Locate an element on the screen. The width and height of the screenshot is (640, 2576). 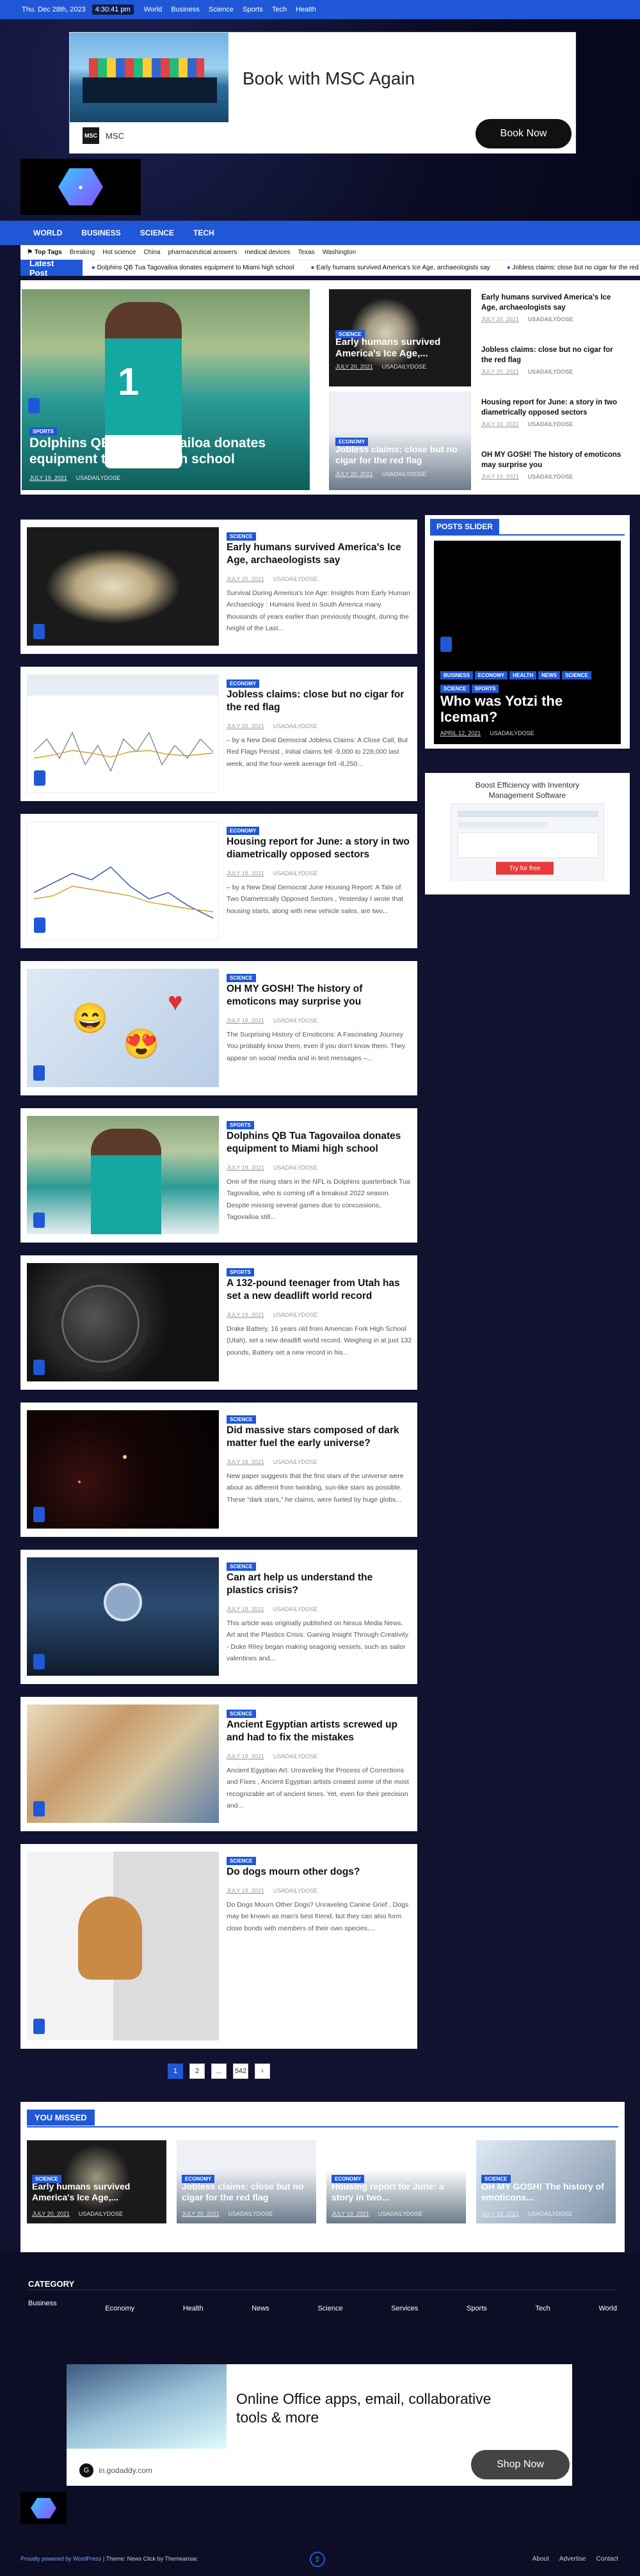
footer-link-about: About is located at coordinates (540, 2560).